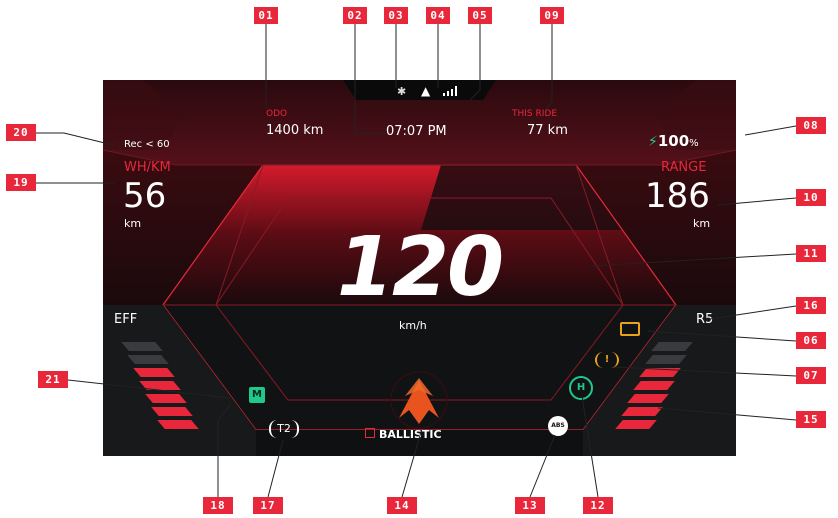 The height and width of the screenshot is (518, 838). I want to click on mode-name: BALLISTIC, so click(410, 434).